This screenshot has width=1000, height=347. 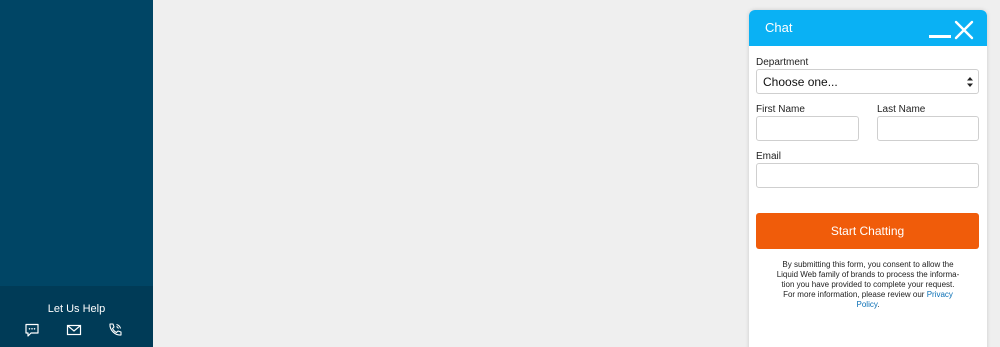 I want to click on privacy-policy-link-part1: Privacy, so click(x=940, y=294).